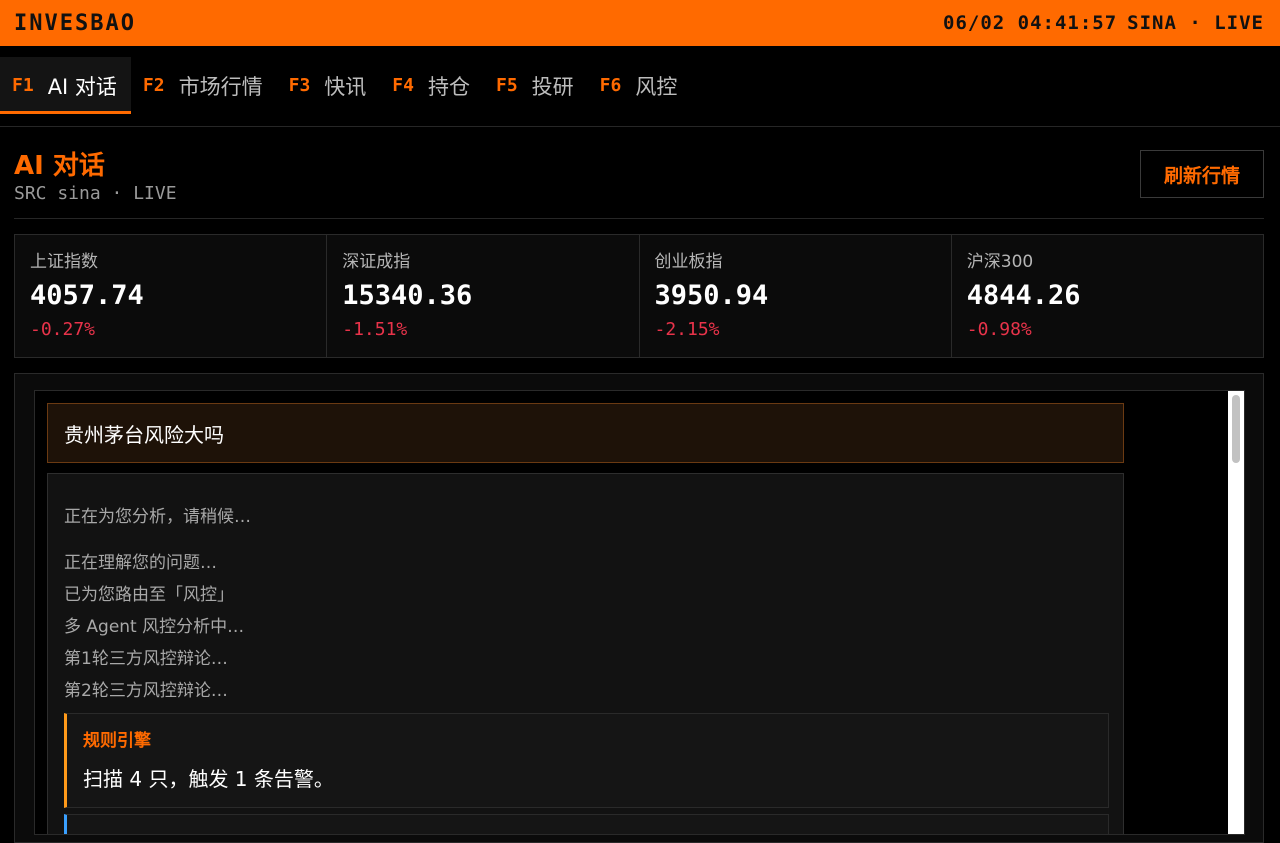 This screenshot has height=843, width=1280. I want to click on index-name: 深证成指, so click(376, 262).